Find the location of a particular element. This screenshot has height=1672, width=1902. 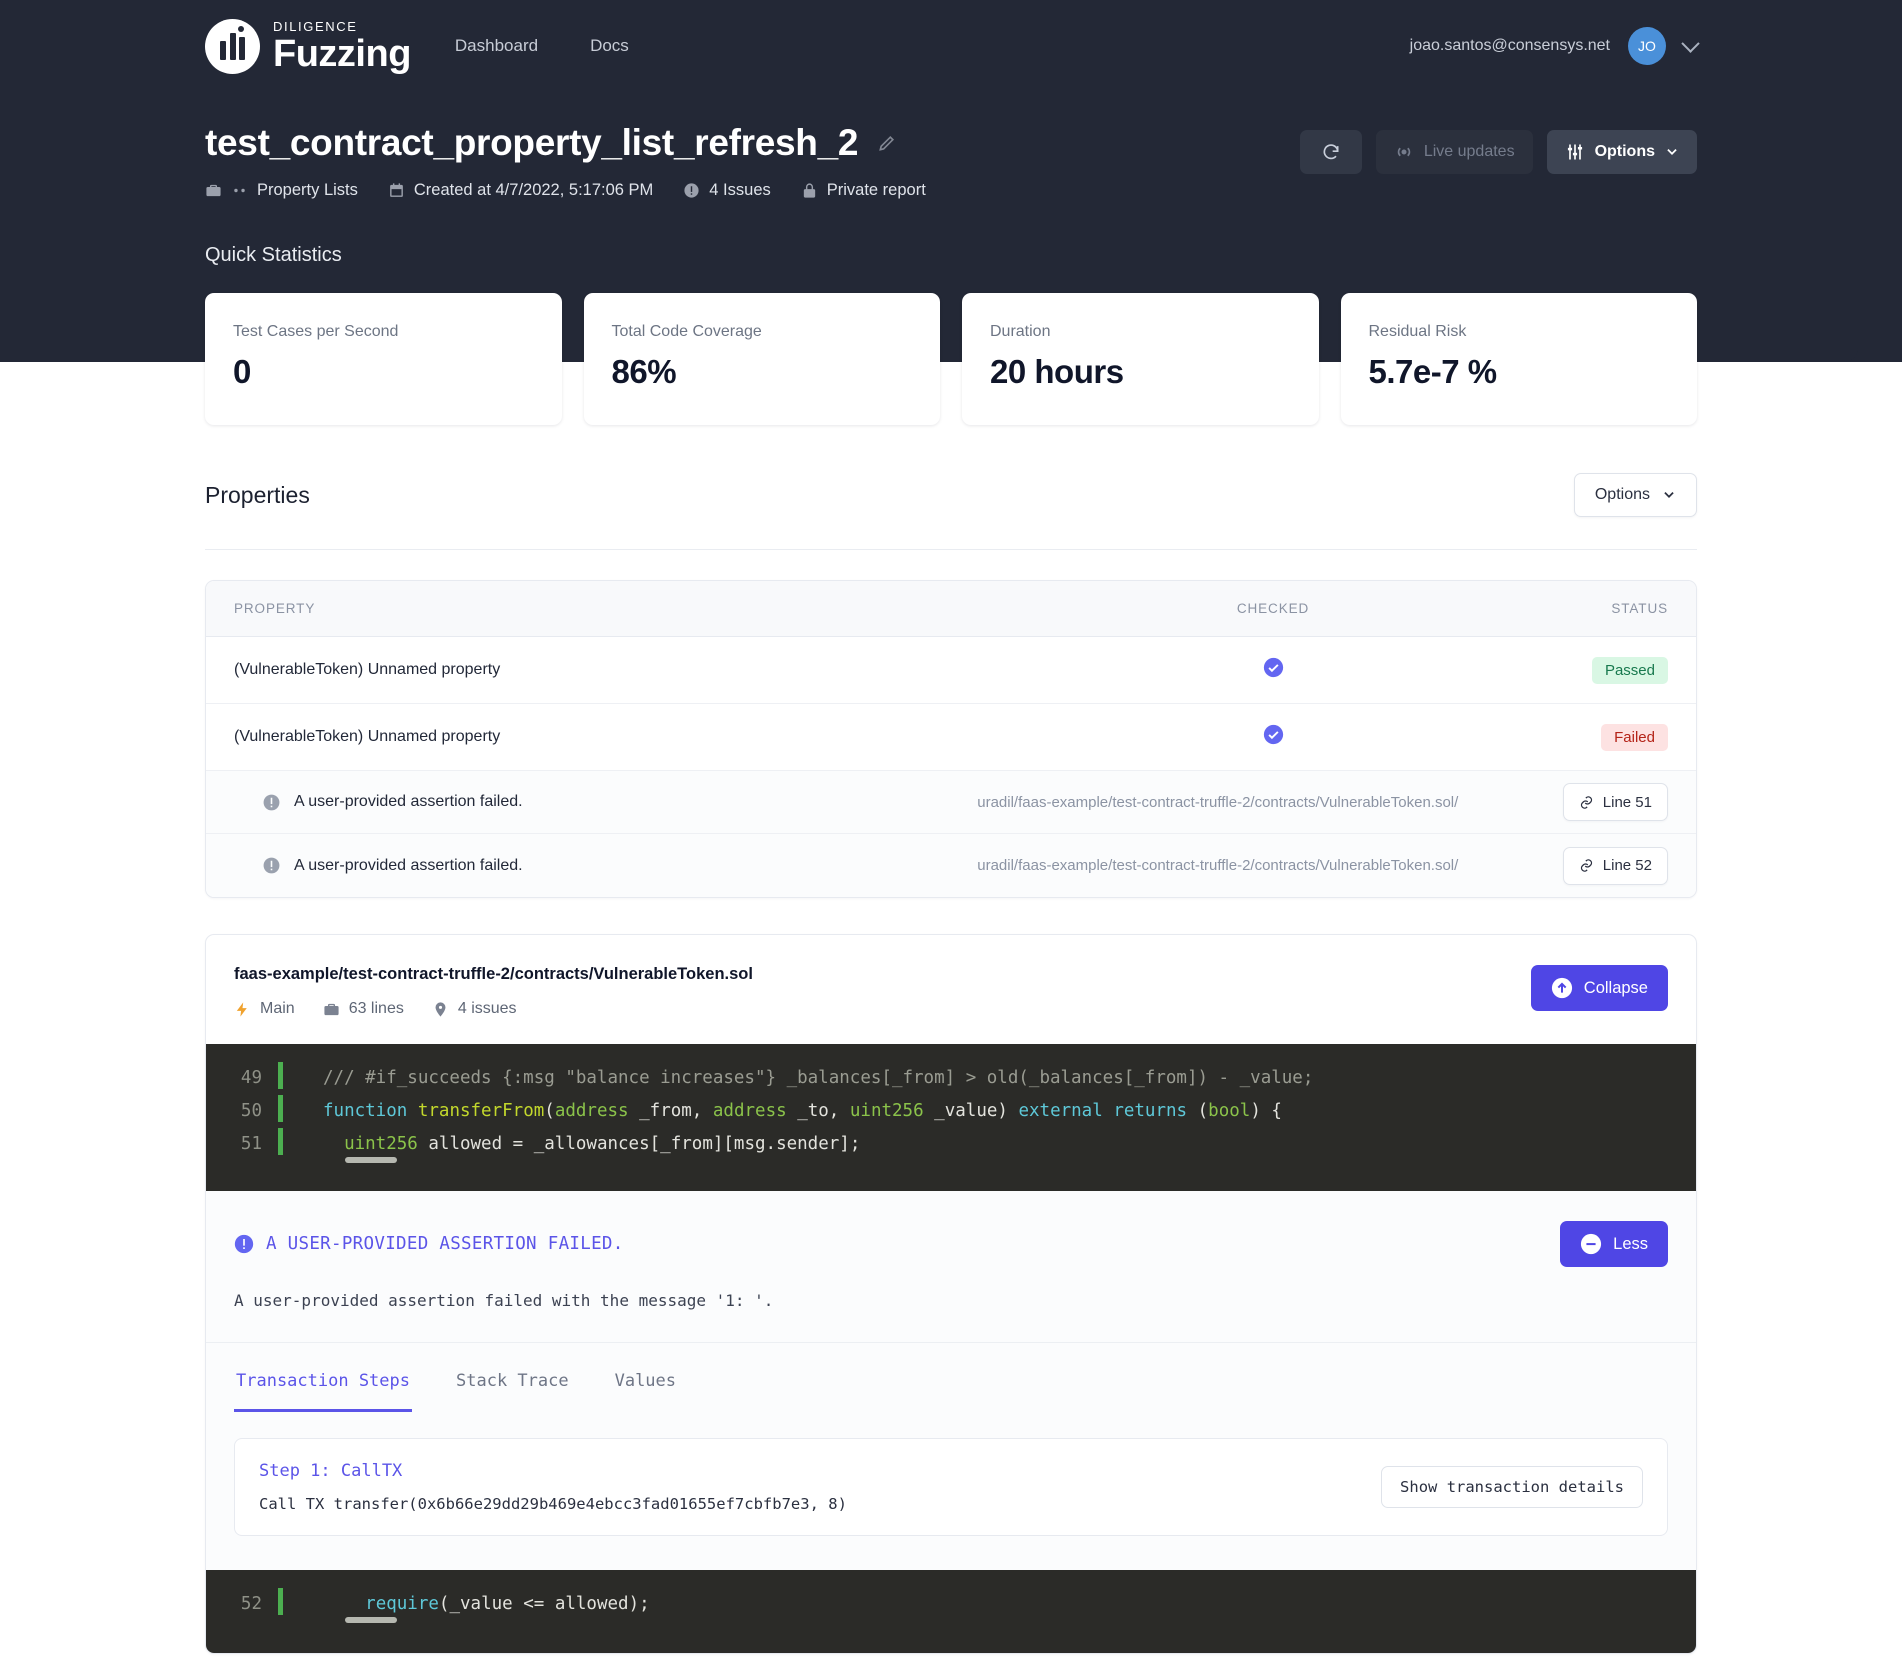

meta-created-at: Created at 4/7/2022, 5:17:06 PM is located at coordinates (520, 190).